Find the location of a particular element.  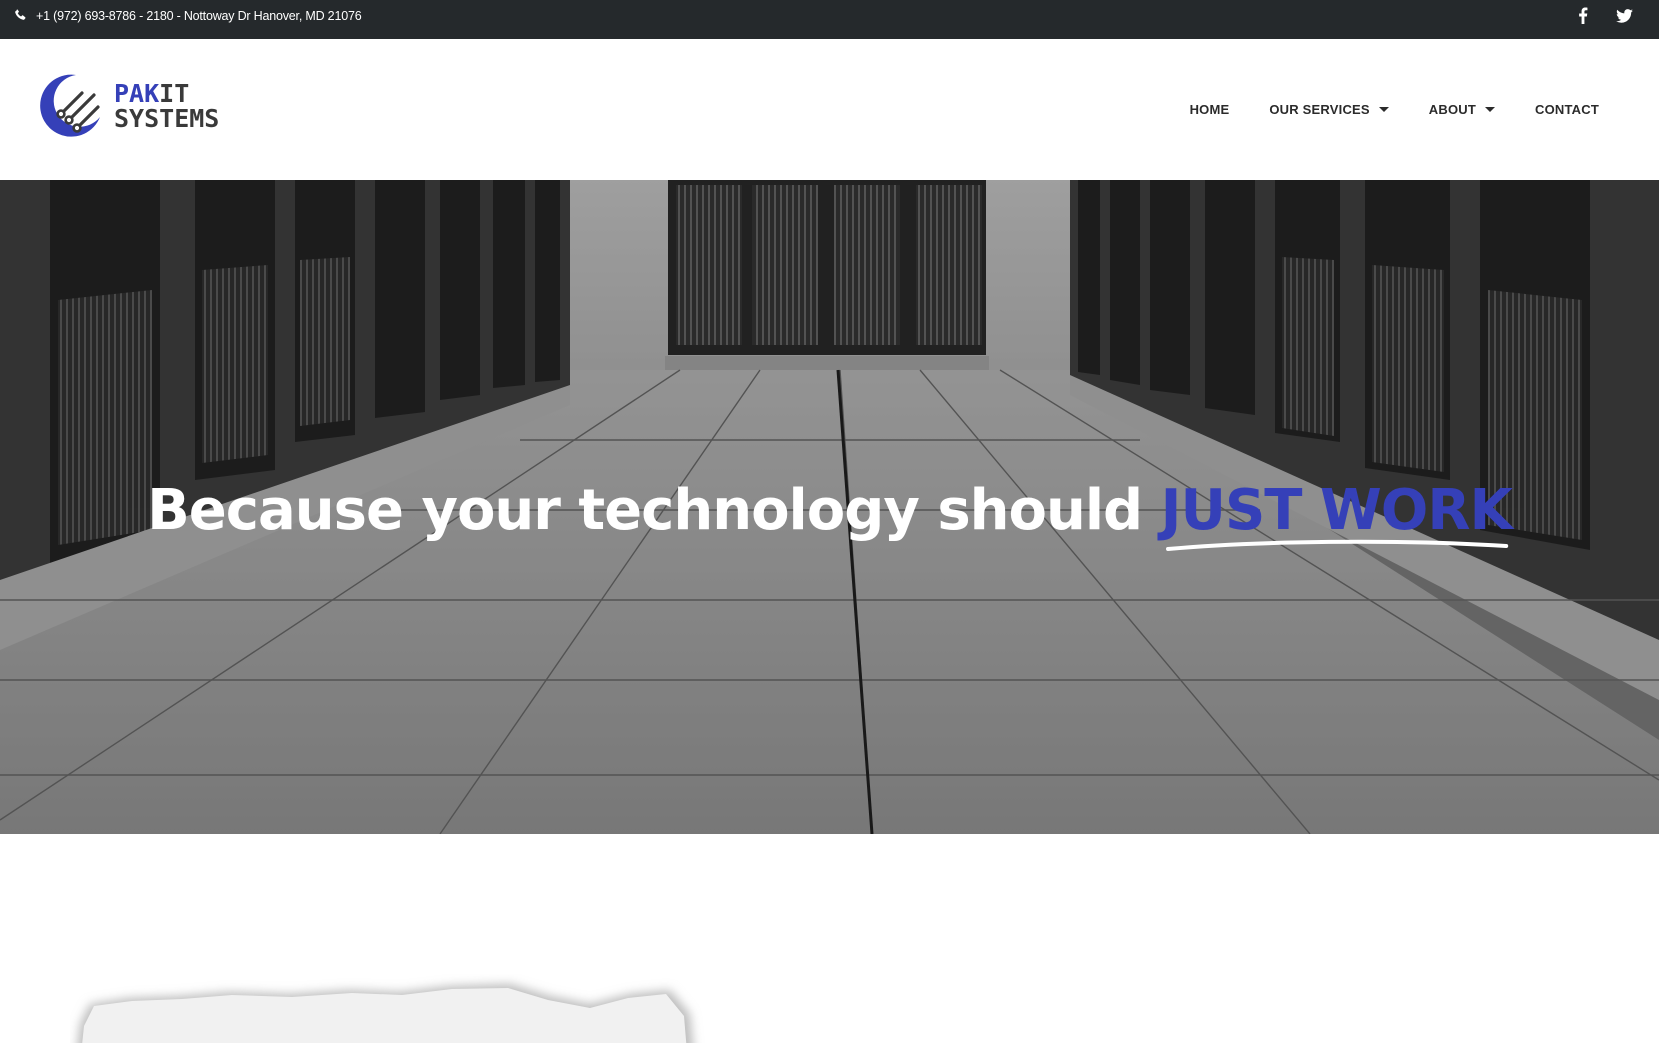

nav-our-services: OUR SERVICES is located at coordinates (1329, 109).